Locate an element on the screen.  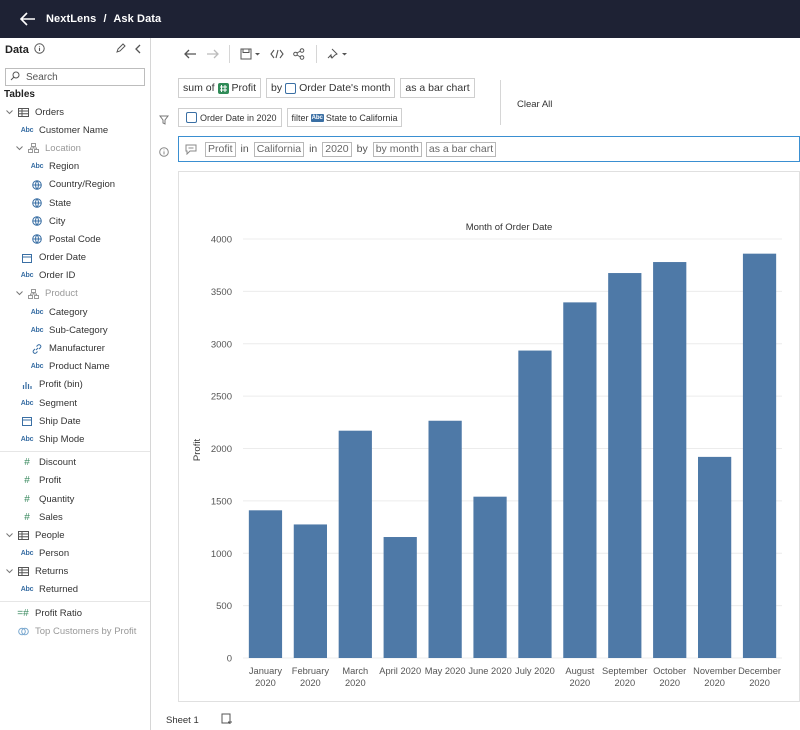
field-item: Abc Region is located at coordinates (75, 167).